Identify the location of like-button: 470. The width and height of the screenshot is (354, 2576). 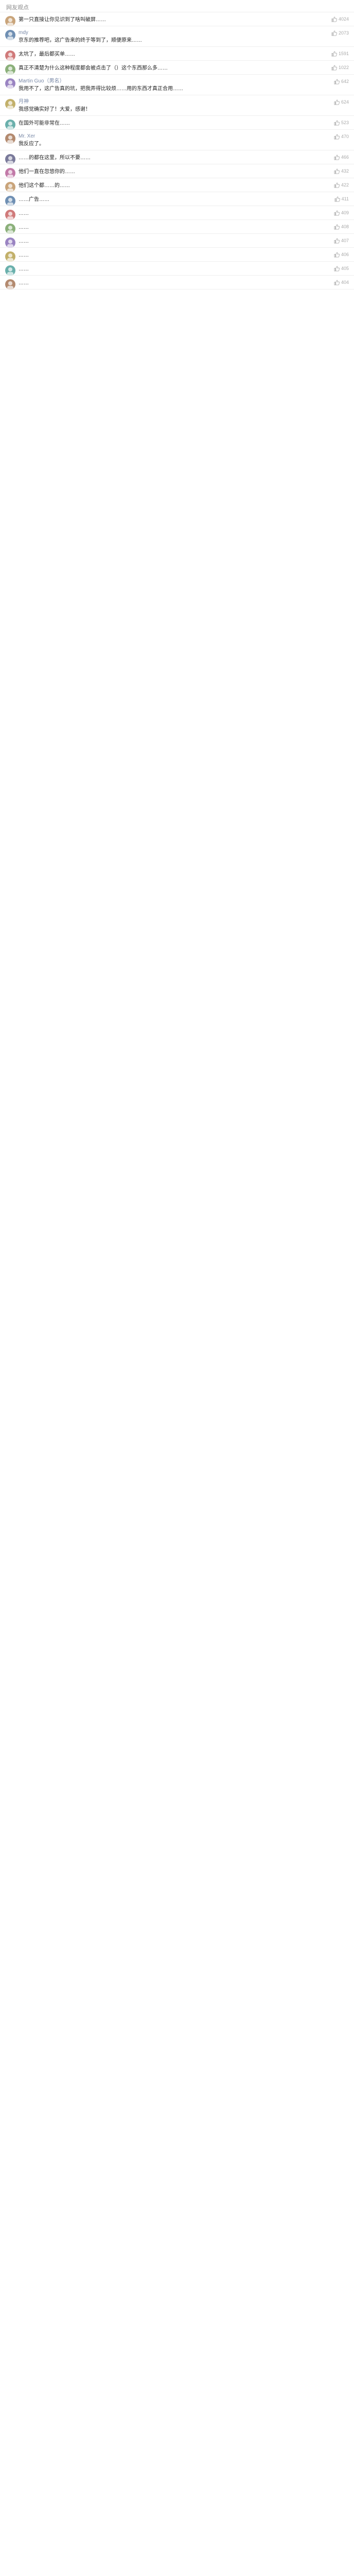
(342, 137).